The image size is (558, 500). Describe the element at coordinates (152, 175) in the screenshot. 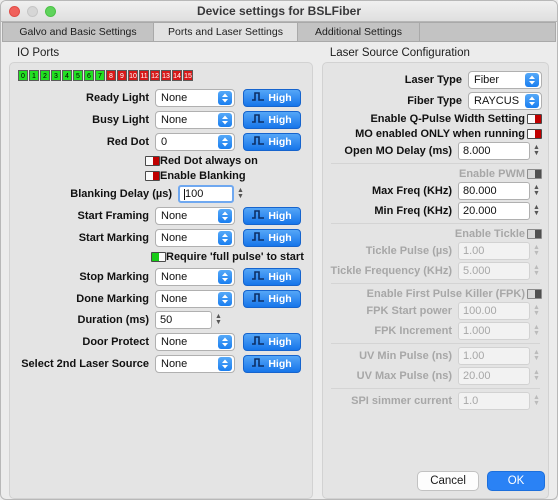

I see `toggle-enable-blanking` at that location.